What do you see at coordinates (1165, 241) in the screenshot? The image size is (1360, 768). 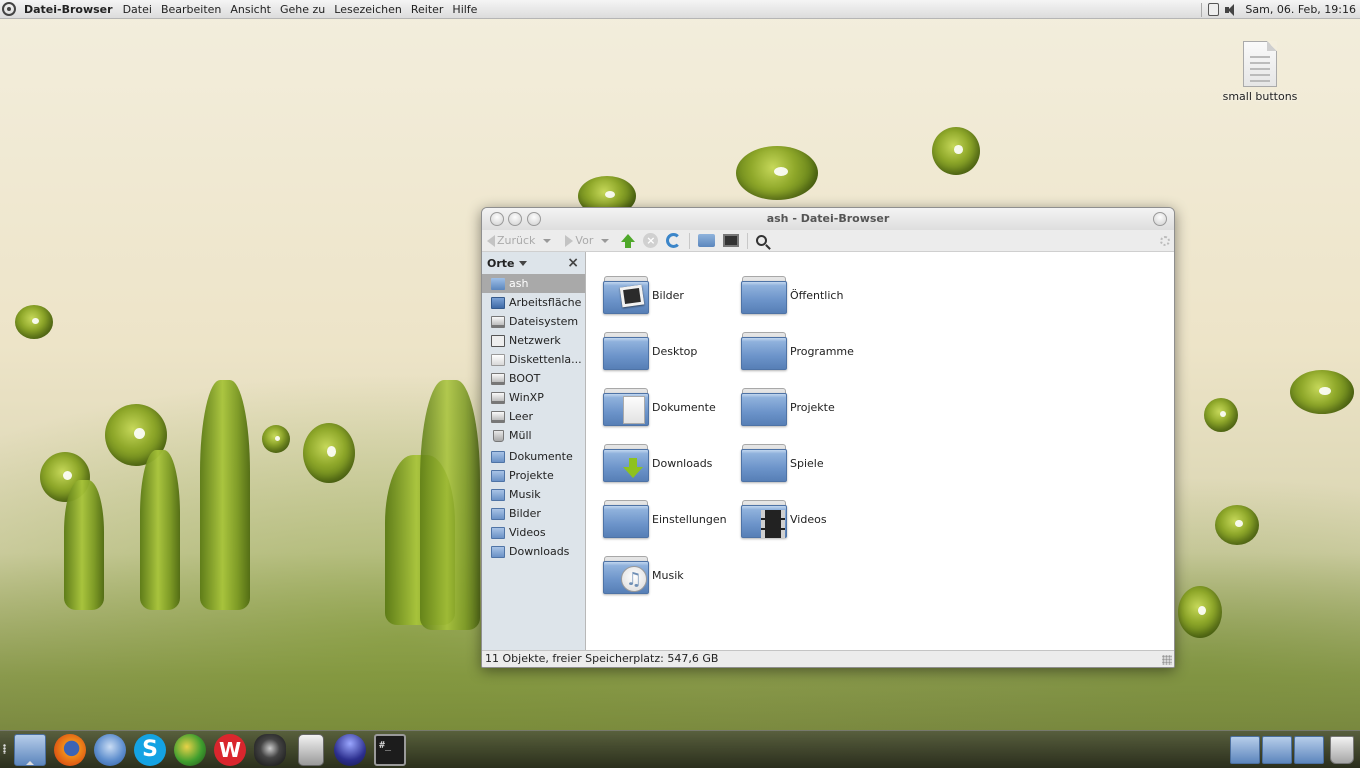 I see `activity-spinner-icon` at bounding box center [1165, 241].